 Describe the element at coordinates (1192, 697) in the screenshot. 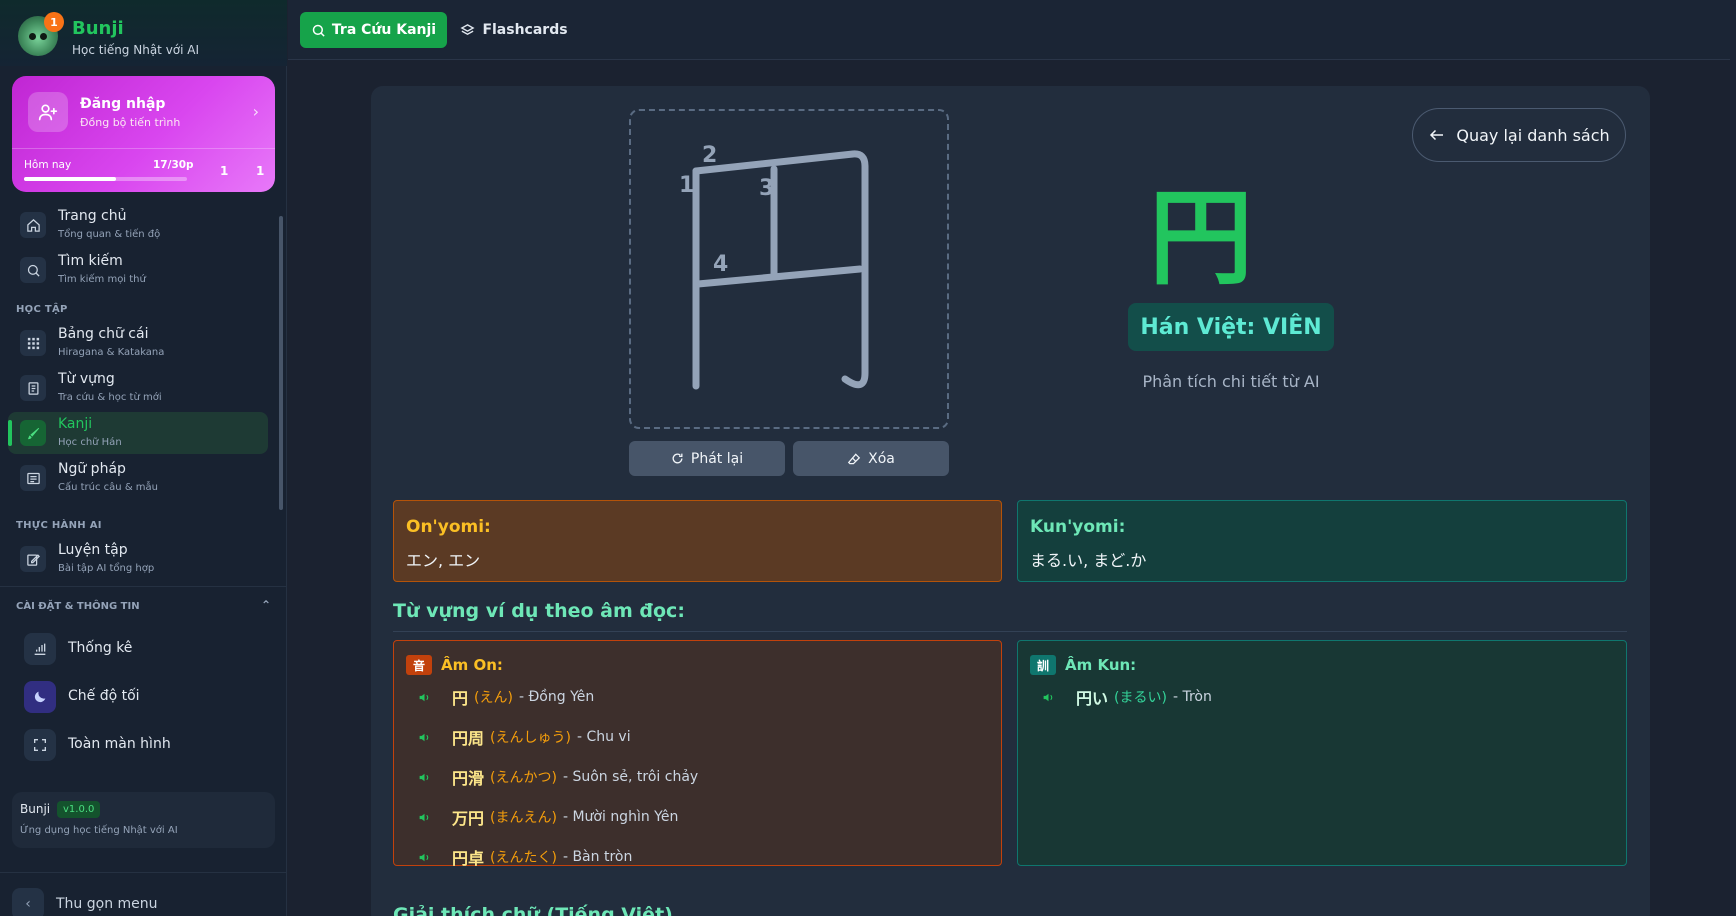

I see `example-meaning: - Tròn` at that location.